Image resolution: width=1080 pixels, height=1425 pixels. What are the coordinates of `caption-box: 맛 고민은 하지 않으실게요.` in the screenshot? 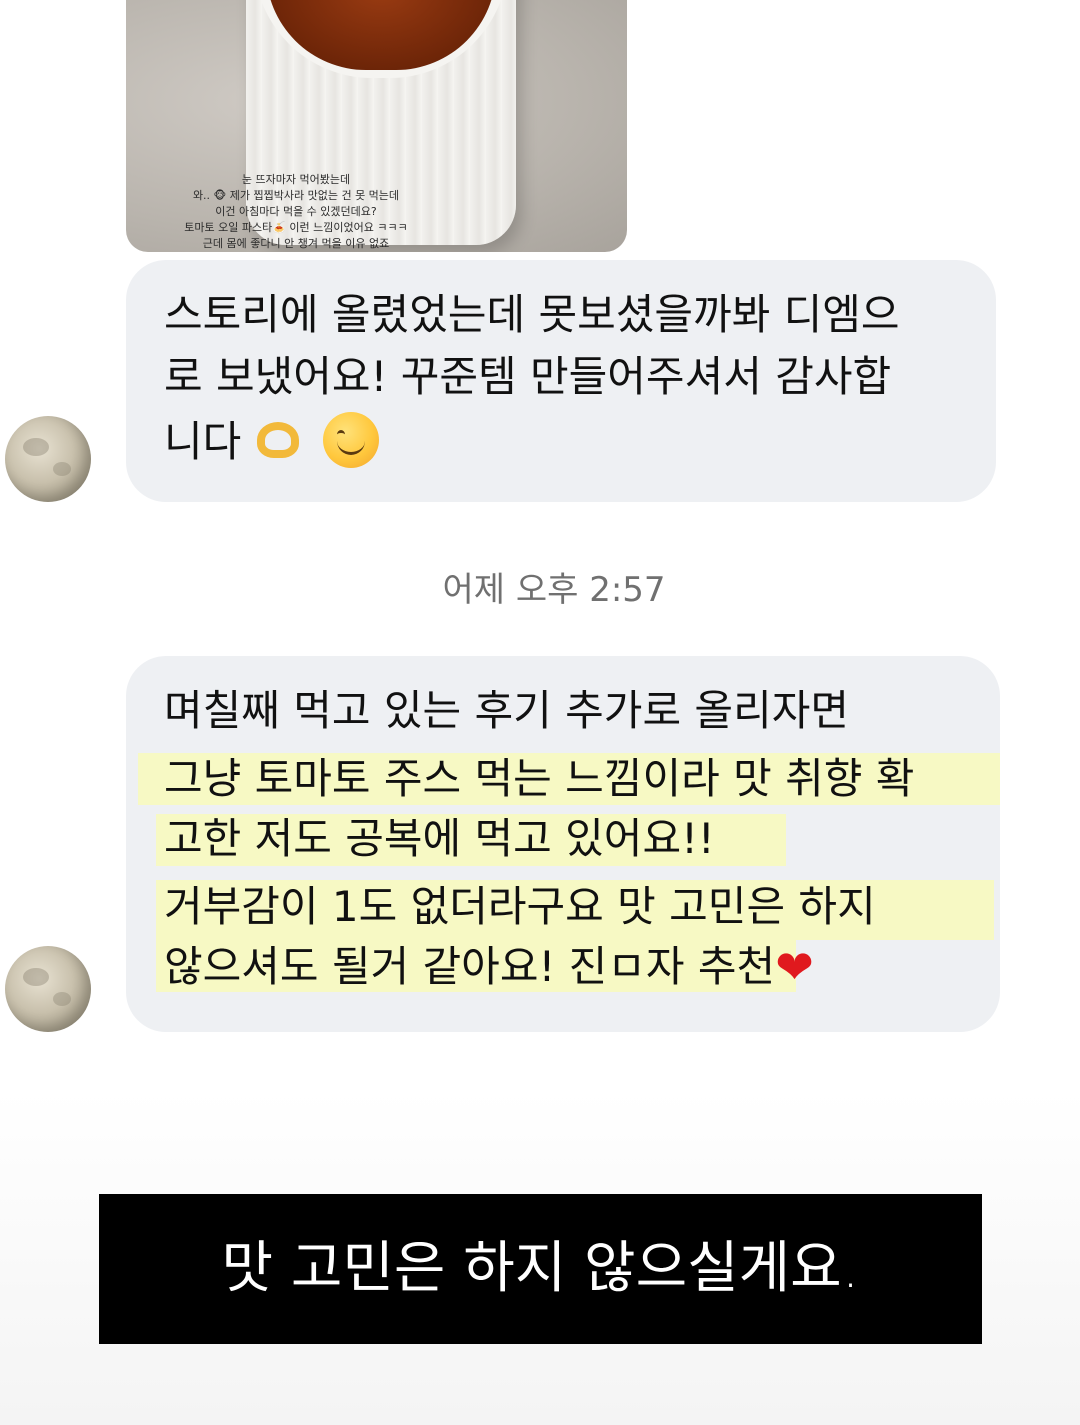 It's located at (540, 1269).